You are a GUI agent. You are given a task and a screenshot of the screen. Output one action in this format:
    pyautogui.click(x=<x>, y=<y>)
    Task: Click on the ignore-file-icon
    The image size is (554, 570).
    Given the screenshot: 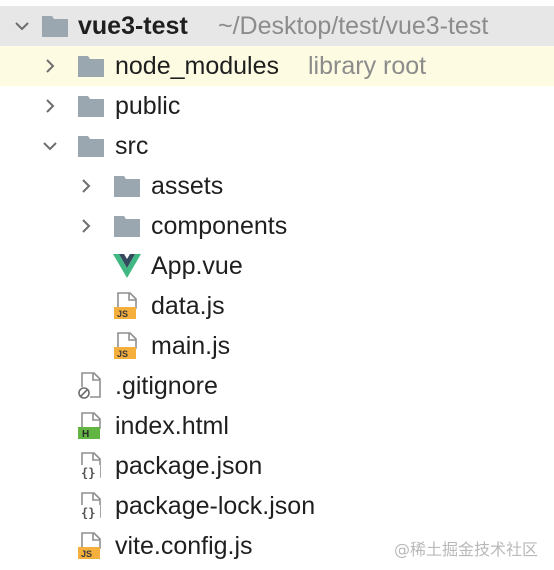 What is the action you would take?
    pyautogui.click(x=91, y=386)
    